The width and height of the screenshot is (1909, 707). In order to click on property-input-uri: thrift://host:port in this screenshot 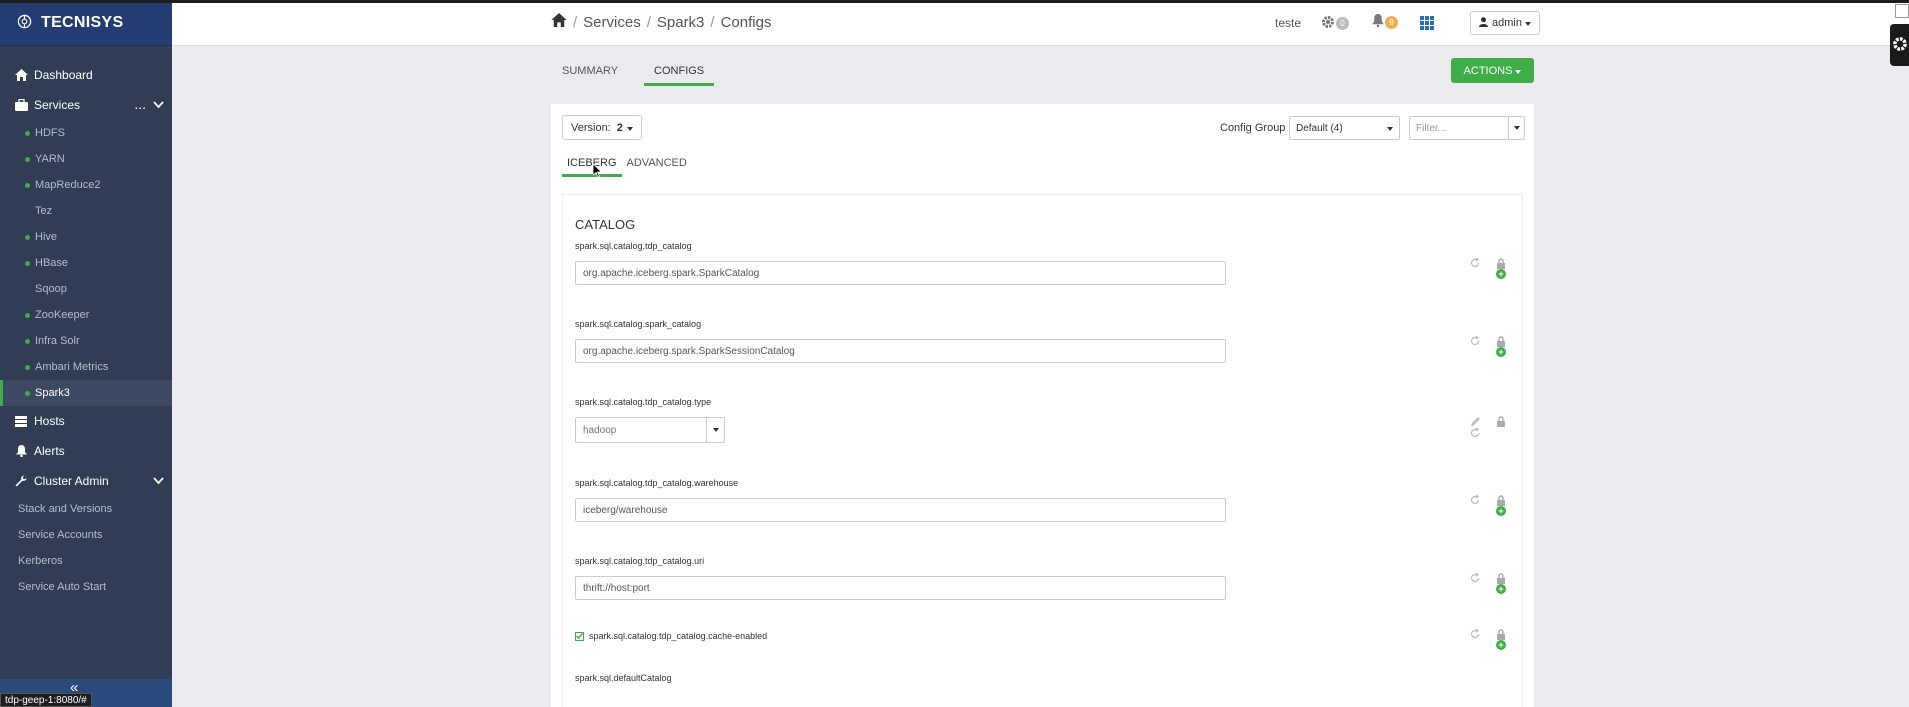, I will do `click(900, 588)`.